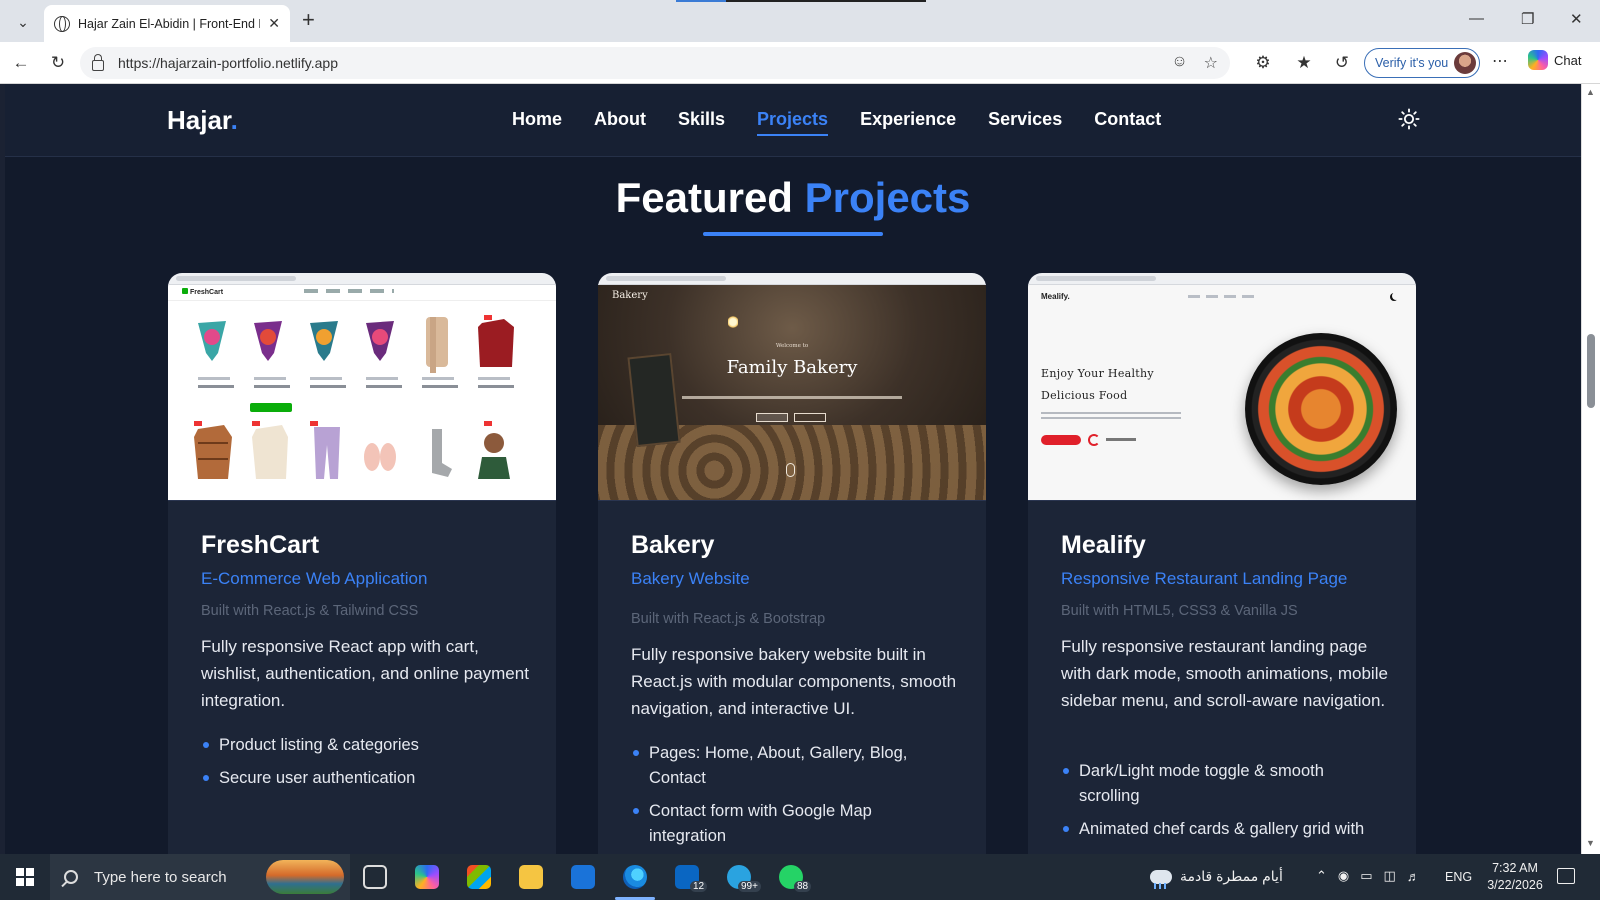 This screenshot has height=900, width=1600. Describe the element at coordinates (98, 62) in the screenshot. I see `lock-icon` at that location.